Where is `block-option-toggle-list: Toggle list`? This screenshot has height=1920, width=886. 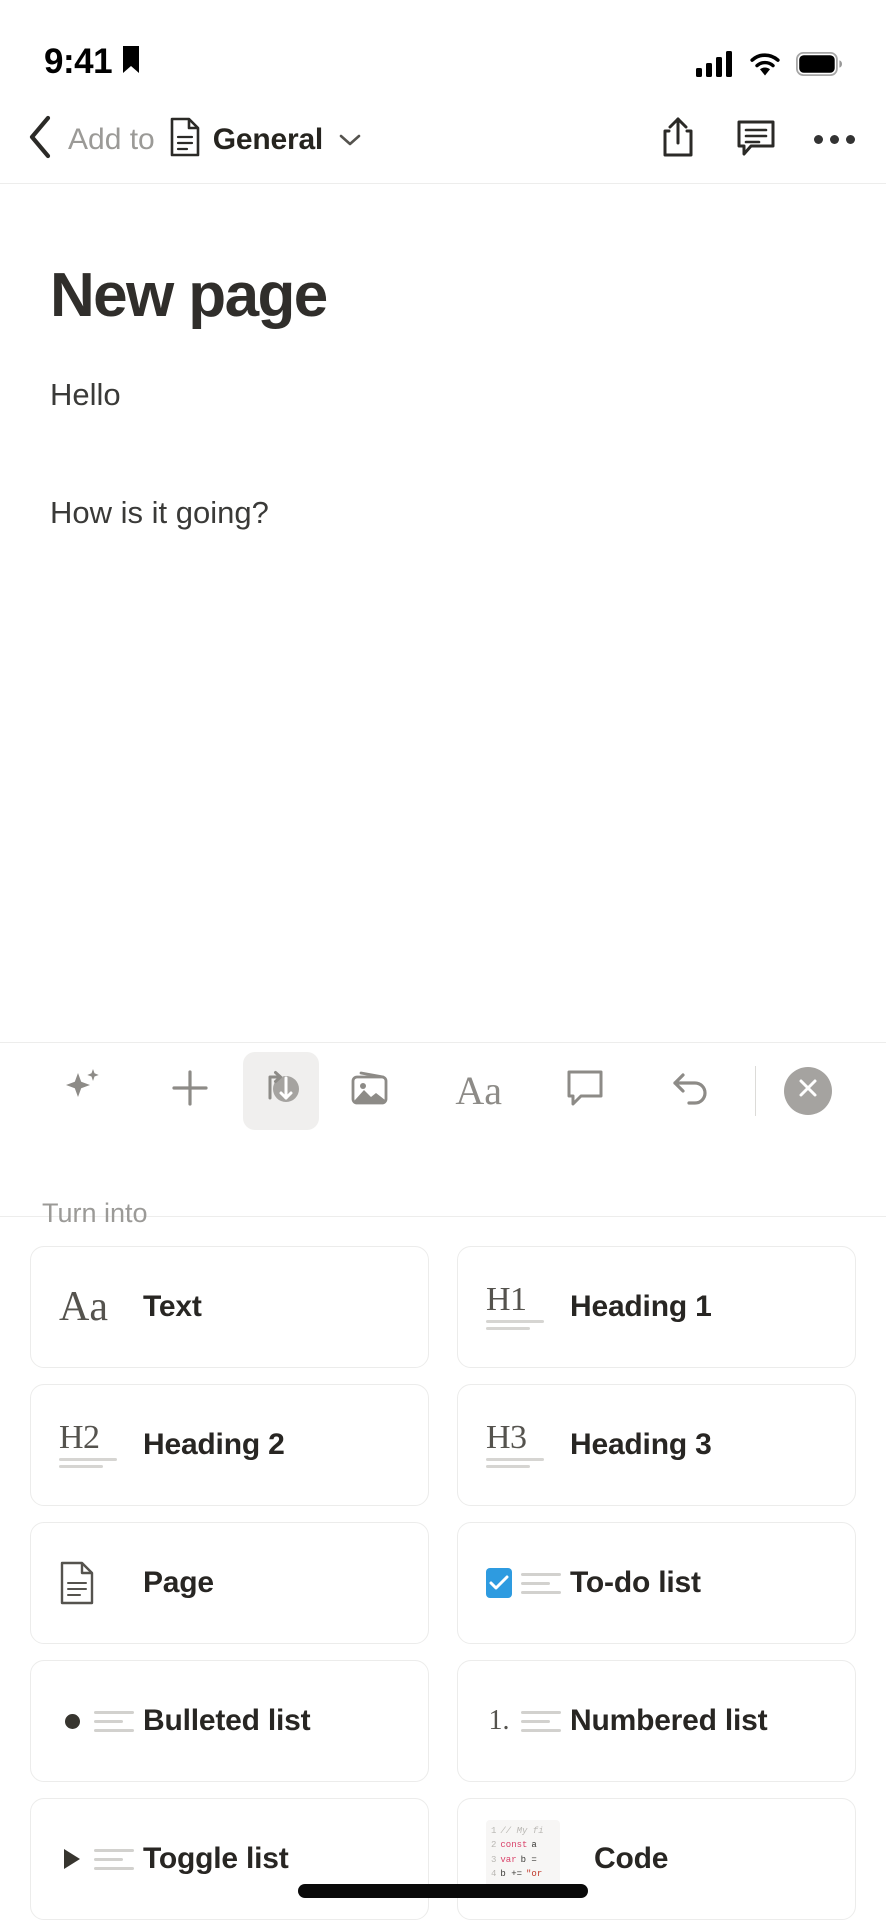
block-option-toggle-list: Toggle list is located at coordinates (229, 1859).